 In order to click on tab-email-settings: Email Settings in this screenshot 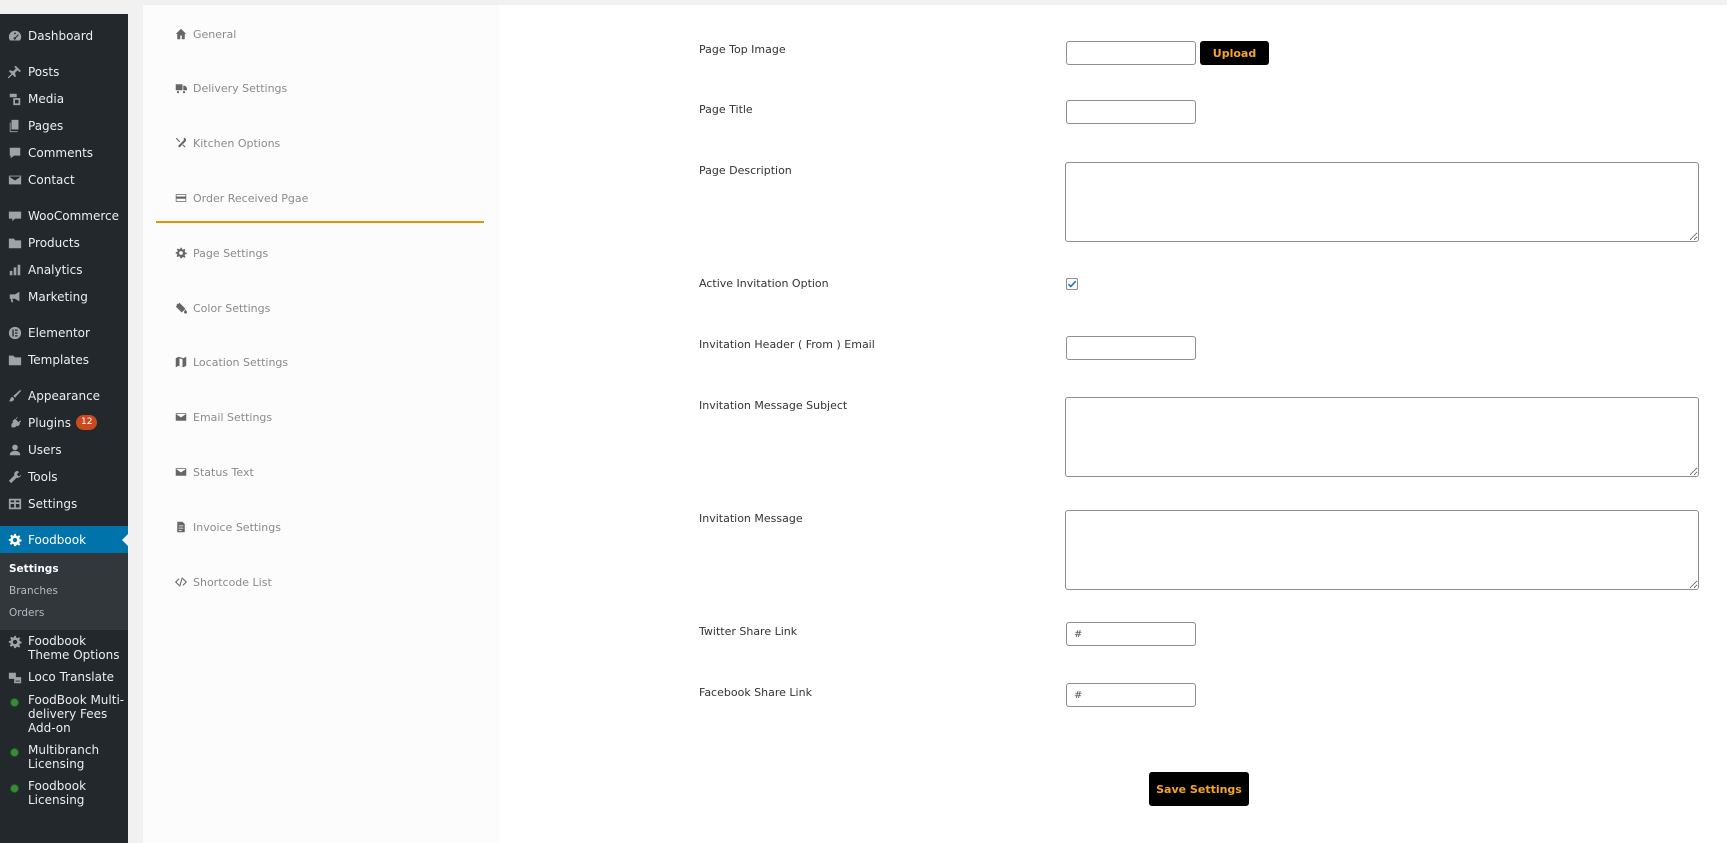, I will do `click(223, 417)`.